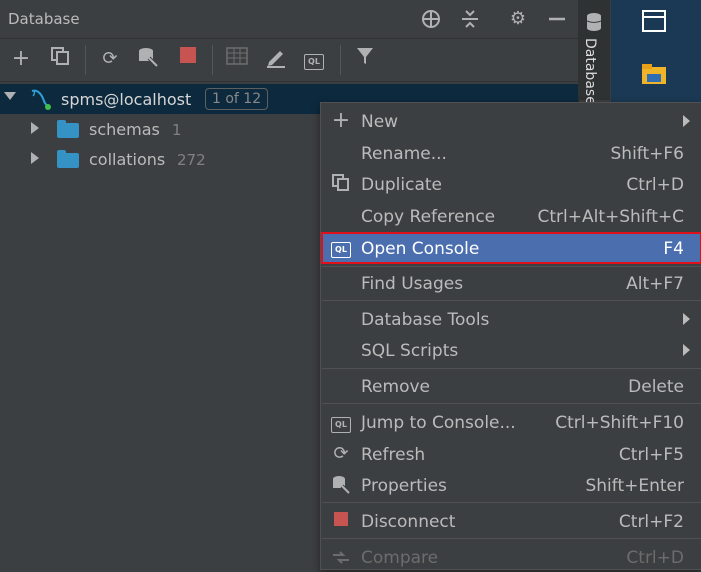  What do you see at coordinates (470, 19) in the screenshot?
I see `collapse-all-icon` at bounding box center [470, 19].